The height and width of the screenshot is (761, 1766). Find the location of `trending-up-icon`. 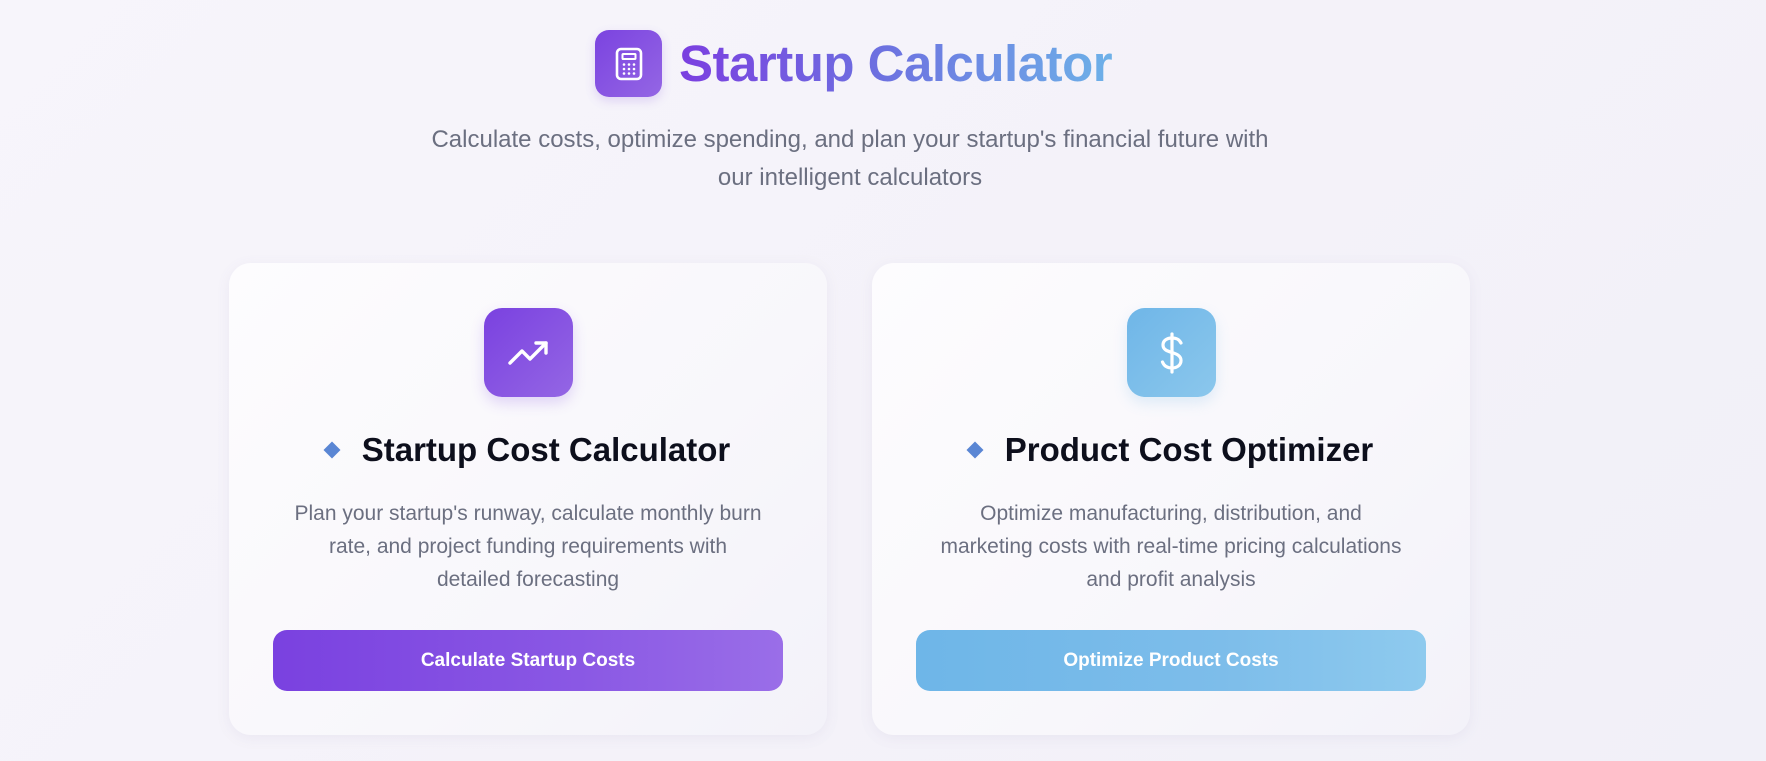

trending-up-icon is located at coordinates (527, 352).